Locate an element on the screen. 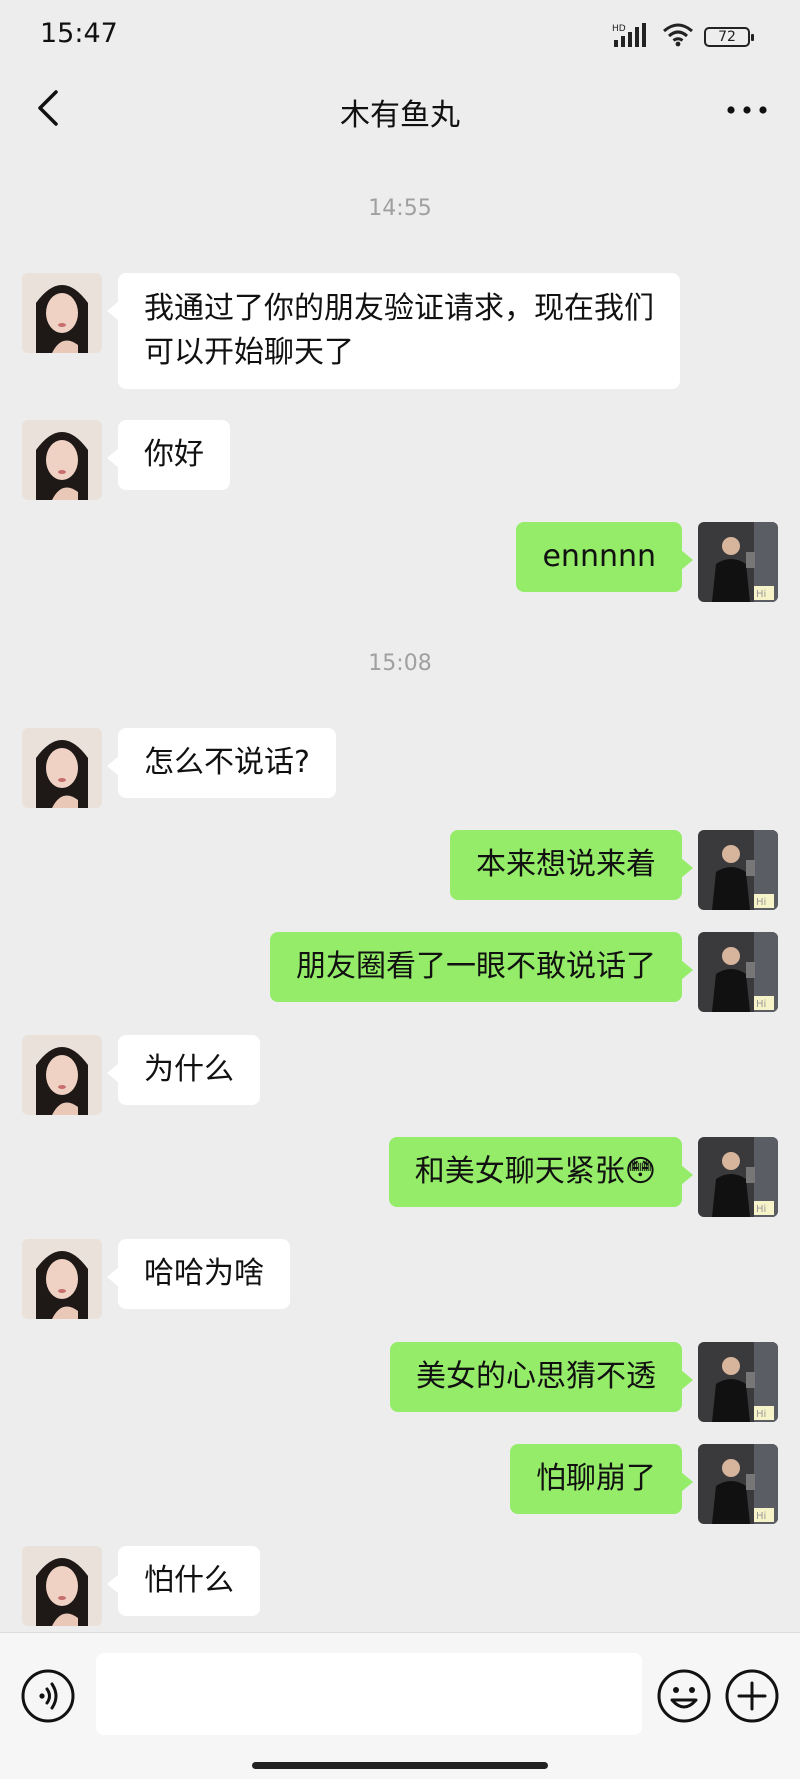 This screenshot has width=800, height=1779. message-bubble-outgoing: 本来想说来着 is located at coordinates (571, 865).